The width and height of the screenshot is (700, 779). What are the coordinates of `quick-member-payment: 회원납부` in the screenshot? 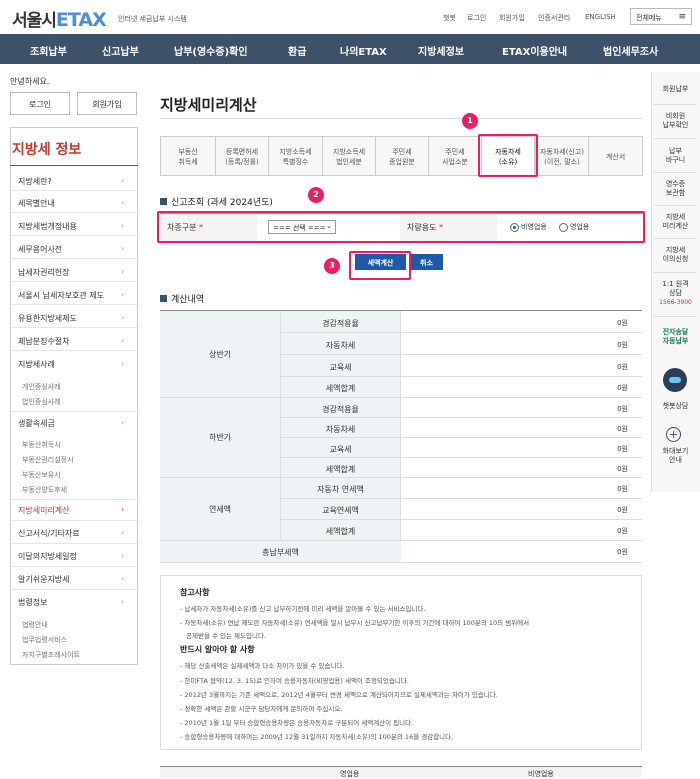 It's located at (675, 89).